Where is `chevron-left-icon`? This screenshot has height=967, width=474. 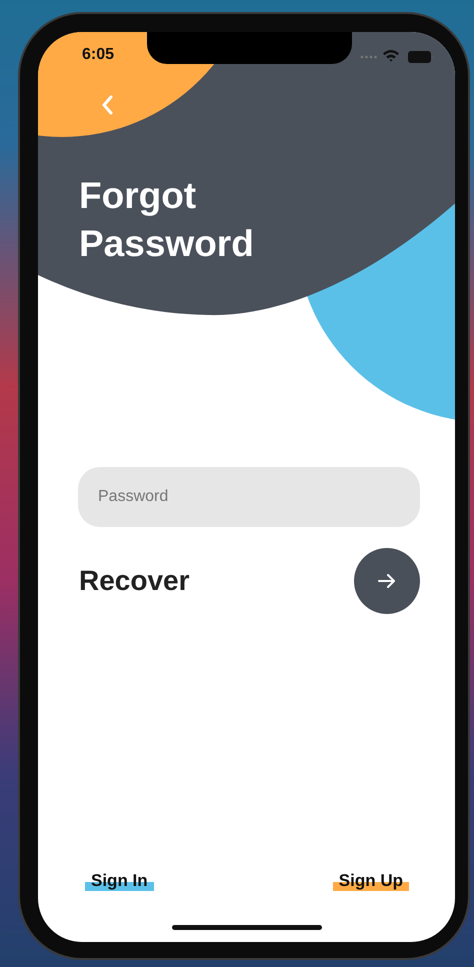 chevron-left-icon is located at coordinates (107, 105).